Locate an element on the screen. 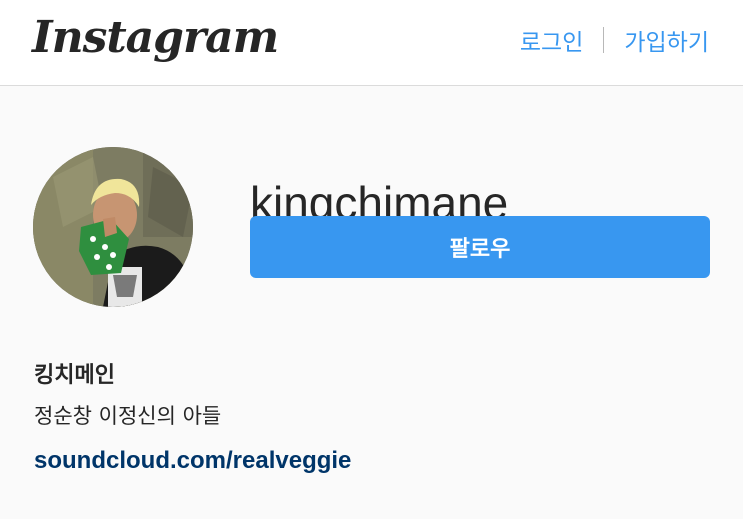  signup-link: 가입하기 is located at coordinates (666, 40).